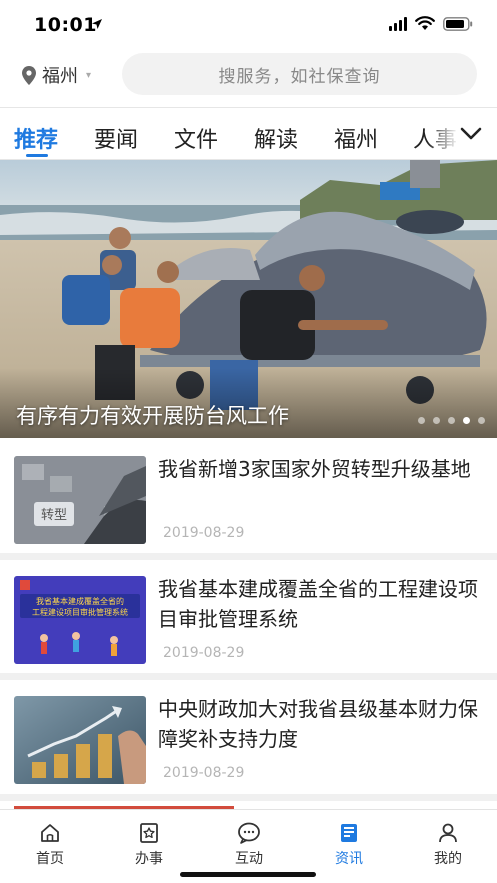 Image resolution: width=497 pixels, height=883 pixels. What do you see at coordinates (249, 833) in the screenshot?
I see `chat-icon` at bounding box center [249, 833].